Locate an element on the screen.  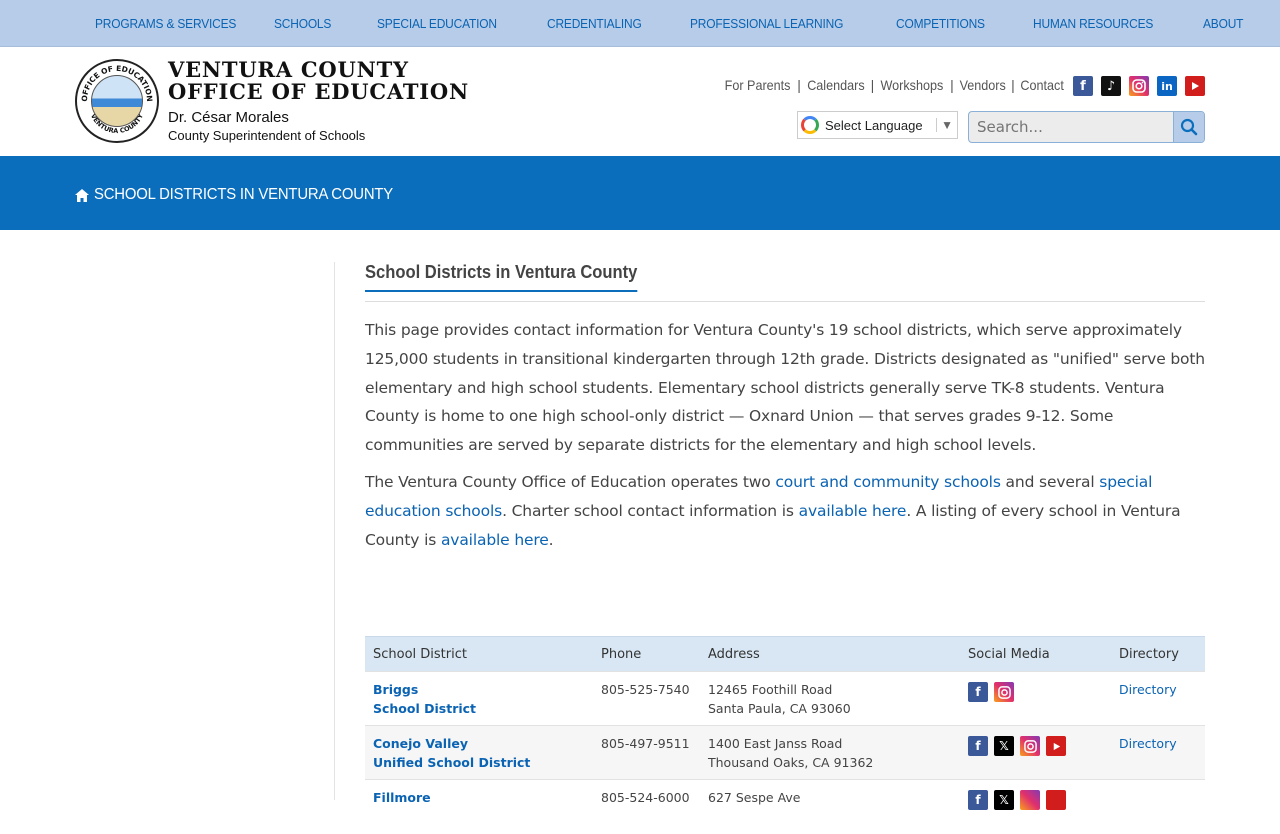
link-vendors: Vendors is located at coordinates (982, 85).